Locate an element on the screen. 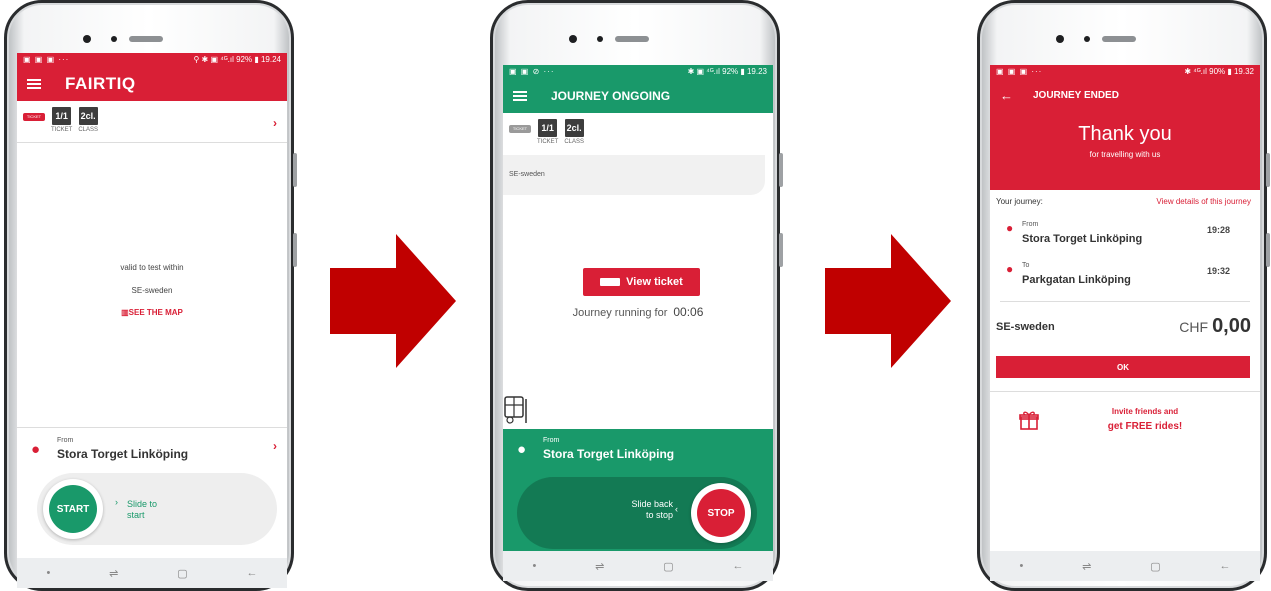  view-ticket-label: View ticket is located at coordinates (654, 282).